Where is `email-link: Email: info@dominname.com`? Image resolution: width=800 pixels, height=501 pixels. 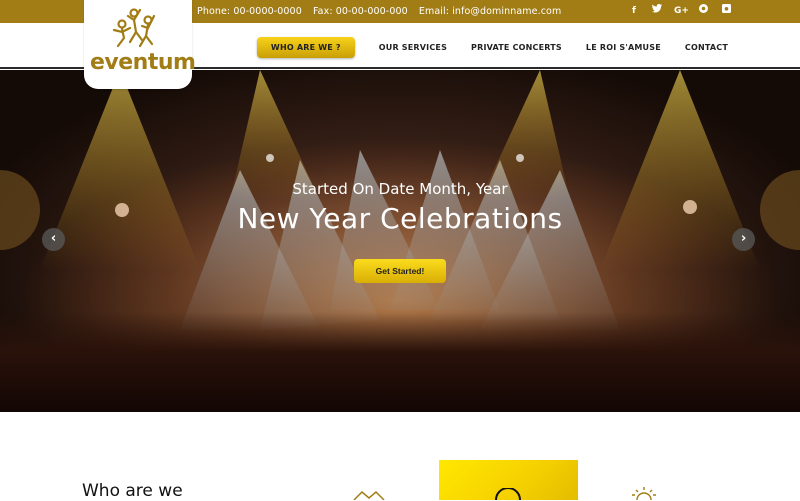 email-link: Email: info@dominname.com is located at coordinates (490, 11).